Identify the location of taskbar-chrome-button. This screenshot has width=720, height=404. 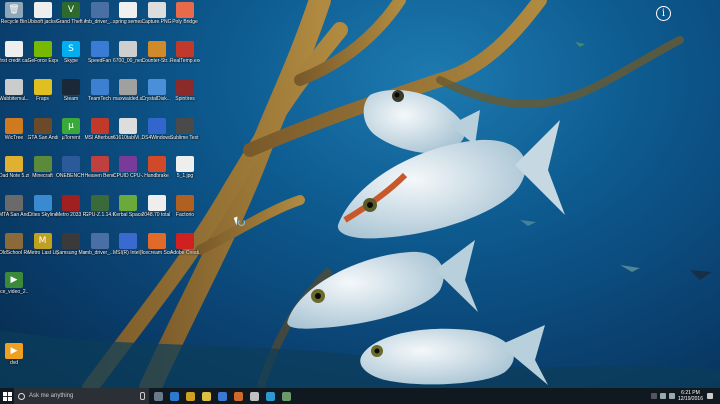
(190, 396).